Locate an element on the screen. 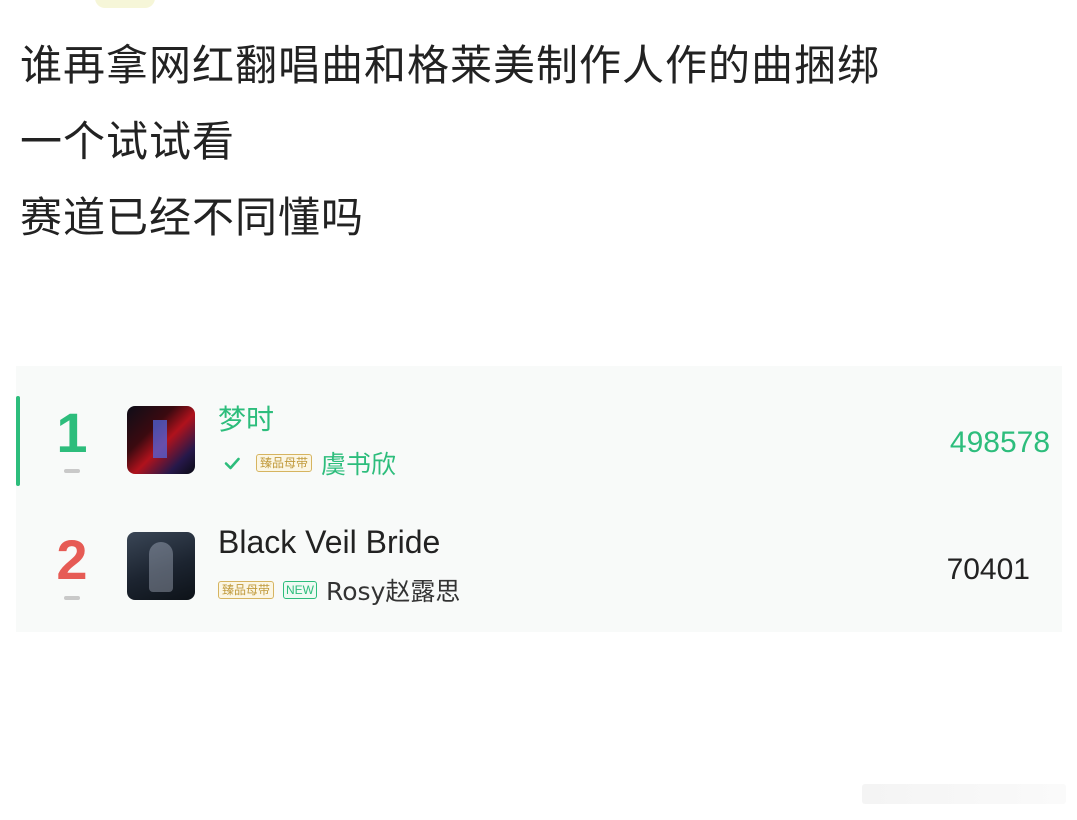 The width and height of the screenshot is (1077, 820). post-line: 赛道已经不同懂吗 is located at coordinates (192, 217).